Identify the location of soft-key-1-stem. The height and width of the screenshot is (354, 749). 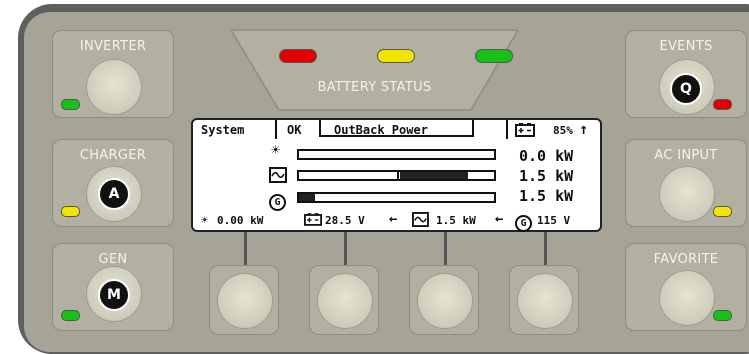
(245, 249).